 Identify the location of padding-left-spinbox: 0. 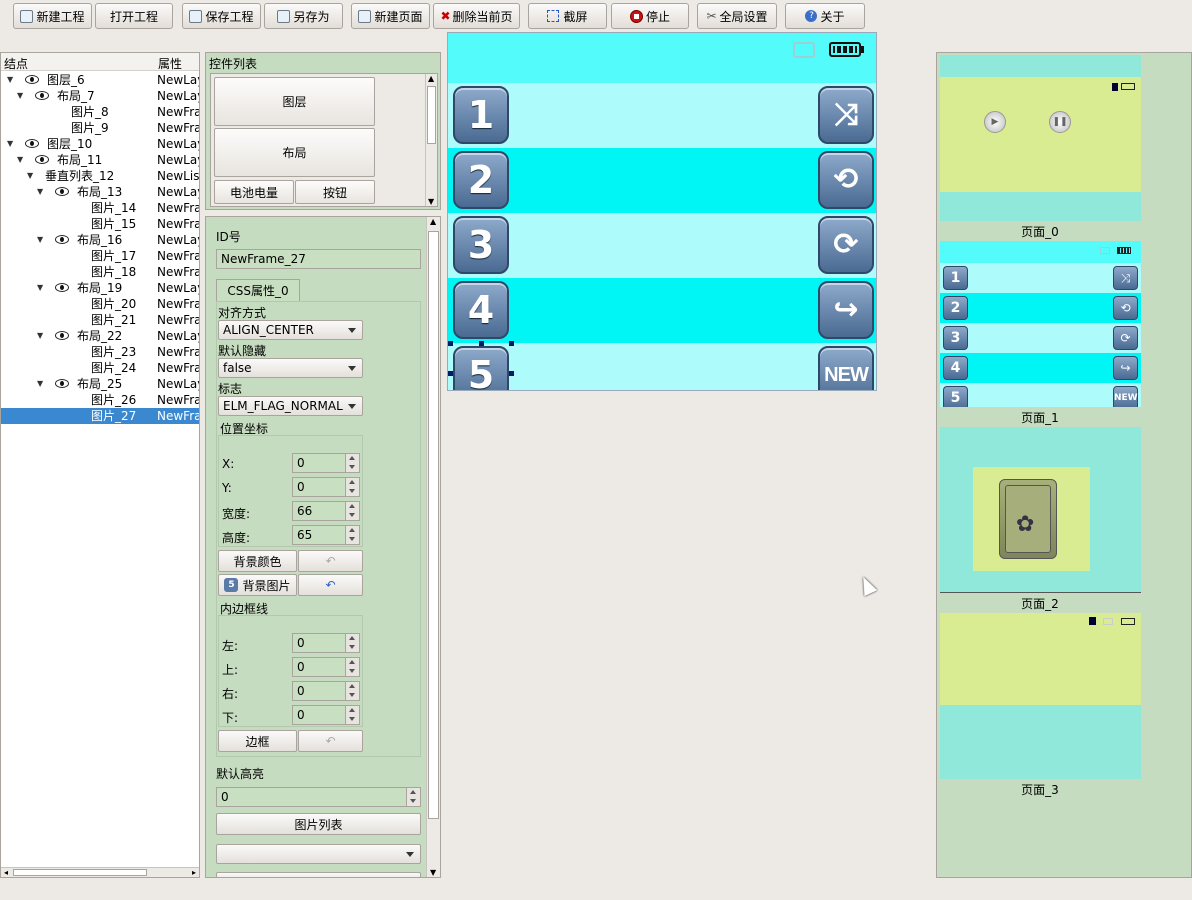
(326, 643).